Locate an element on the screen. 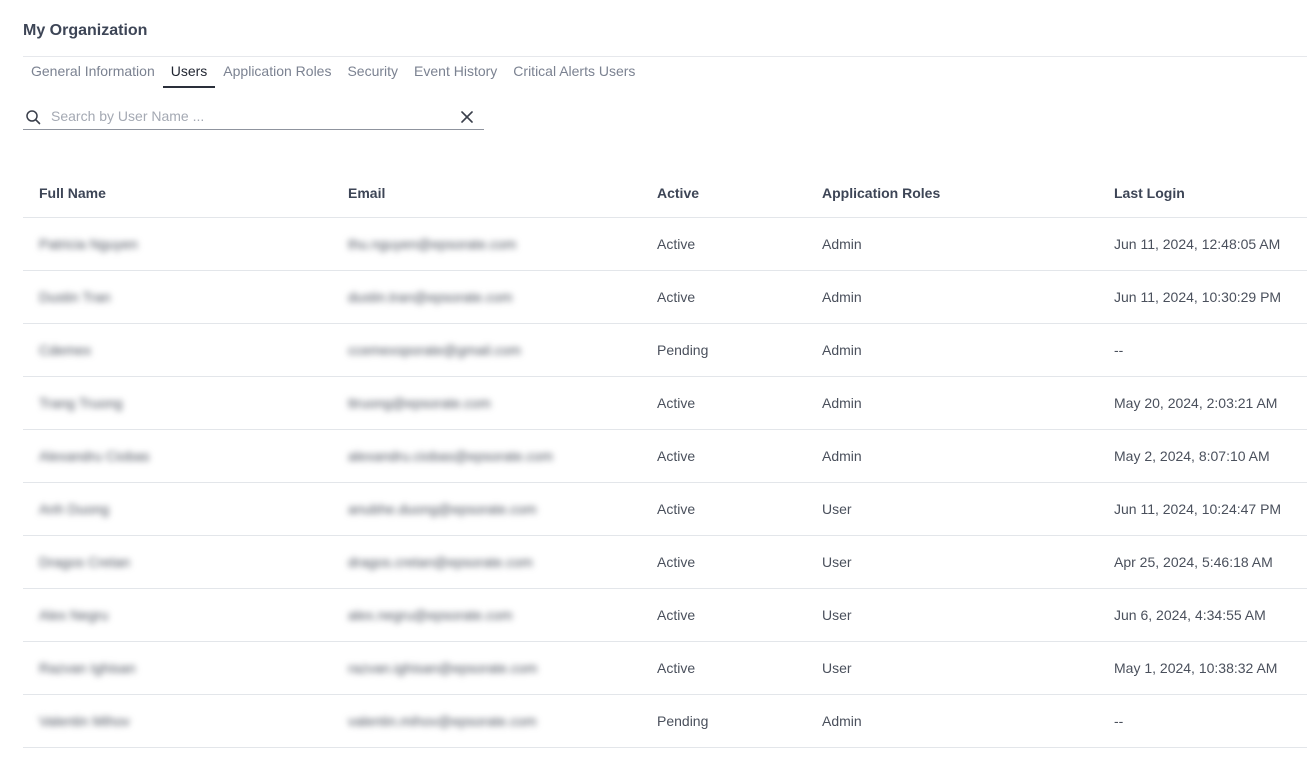 This screenshot has height=758, width=1307. user-full-name: Dragos Cretan is located at coordinates (177, 562).